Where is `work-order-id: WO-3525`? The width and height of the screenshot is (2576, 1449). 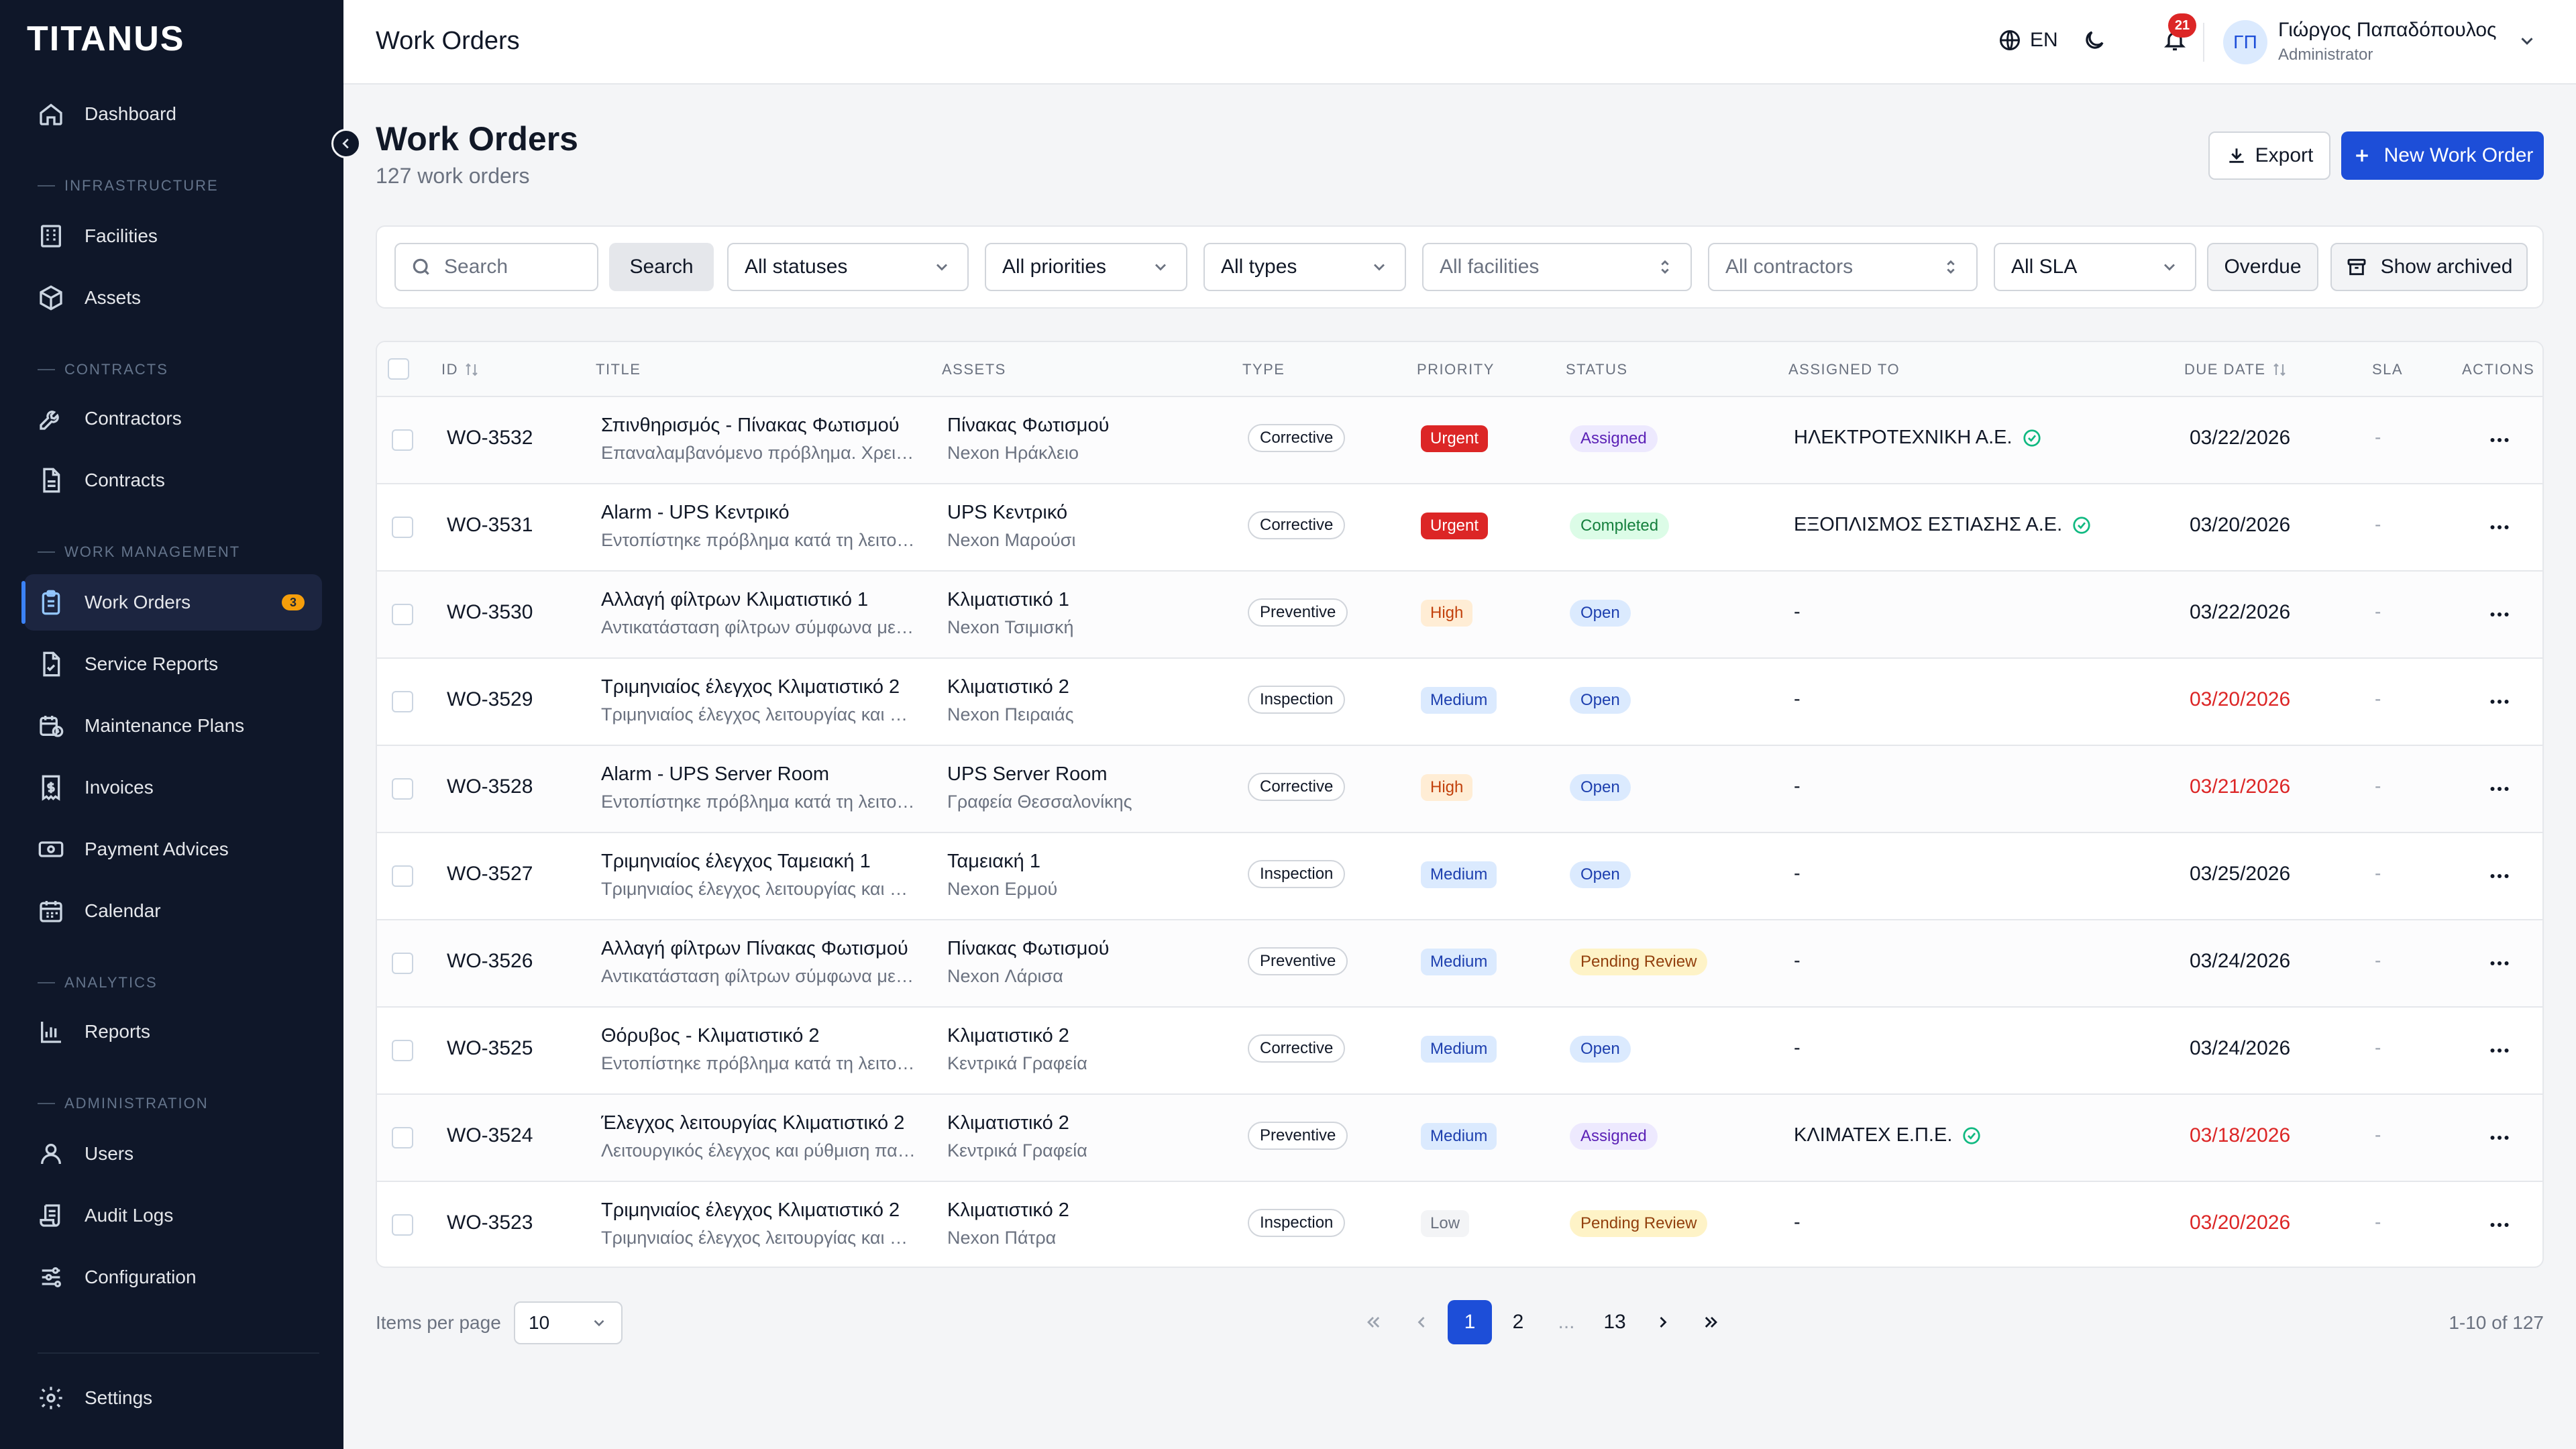
work-order-id: WO-3525 is located at coordinates (490, 1048).